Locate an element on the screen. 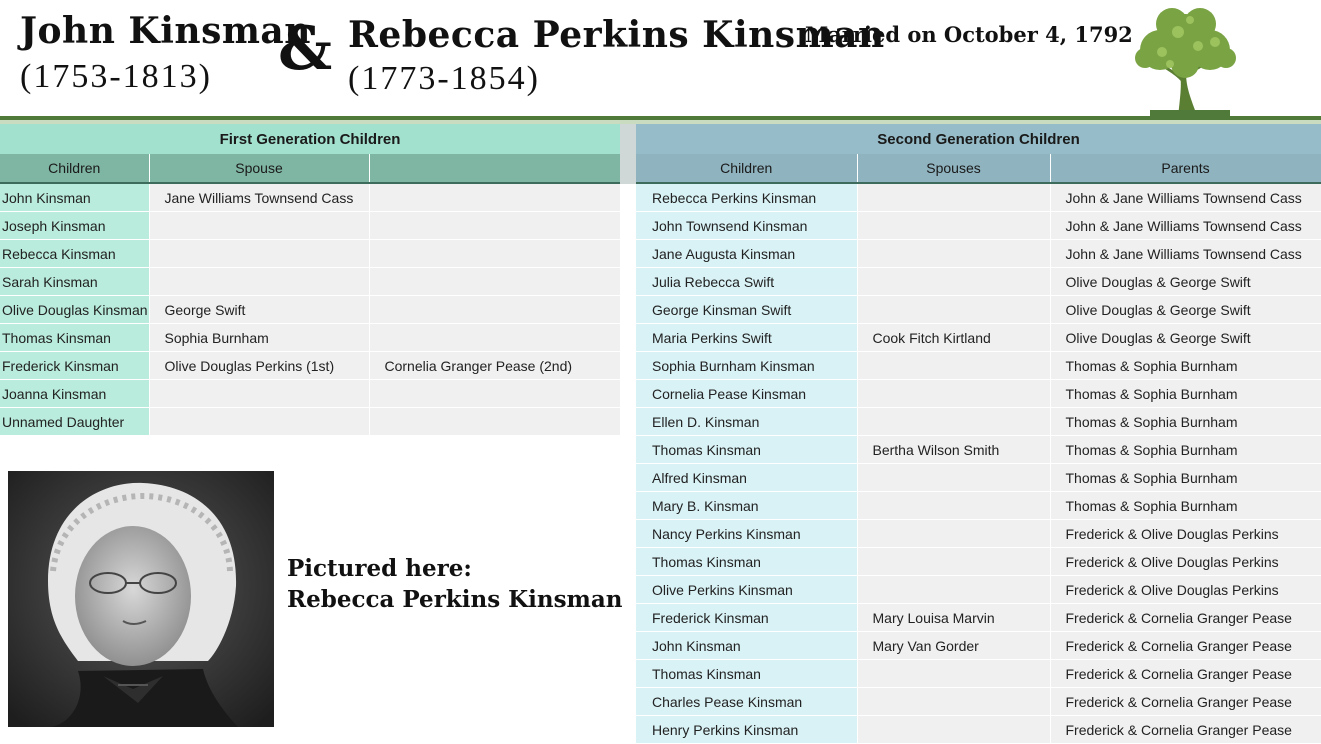 The width and height of the screenshot is (1321, 744). child-name-cell: Joseph Kinsman is located at coordinates (74, 225).